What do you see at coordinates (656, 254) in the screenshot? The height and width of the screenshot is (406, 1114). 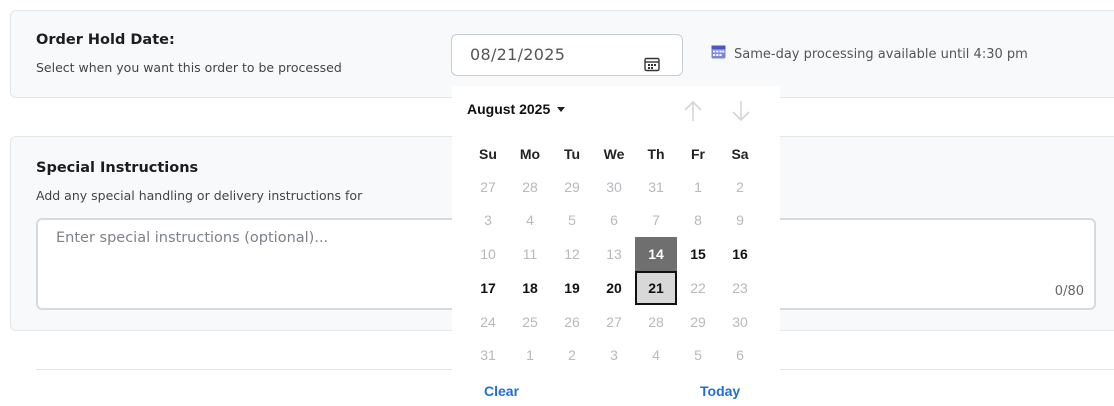 I see `calendar-day: 14` at bounding box center [656, 254].